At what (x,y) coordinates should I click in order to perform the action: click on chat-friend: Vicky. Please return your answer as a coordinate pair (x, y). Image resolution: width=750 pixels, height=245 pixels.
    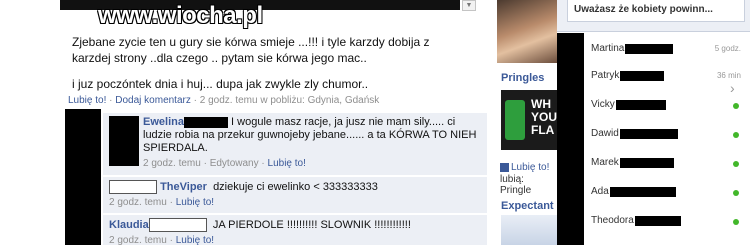
    Looking at the image, I should click on (666, 106).